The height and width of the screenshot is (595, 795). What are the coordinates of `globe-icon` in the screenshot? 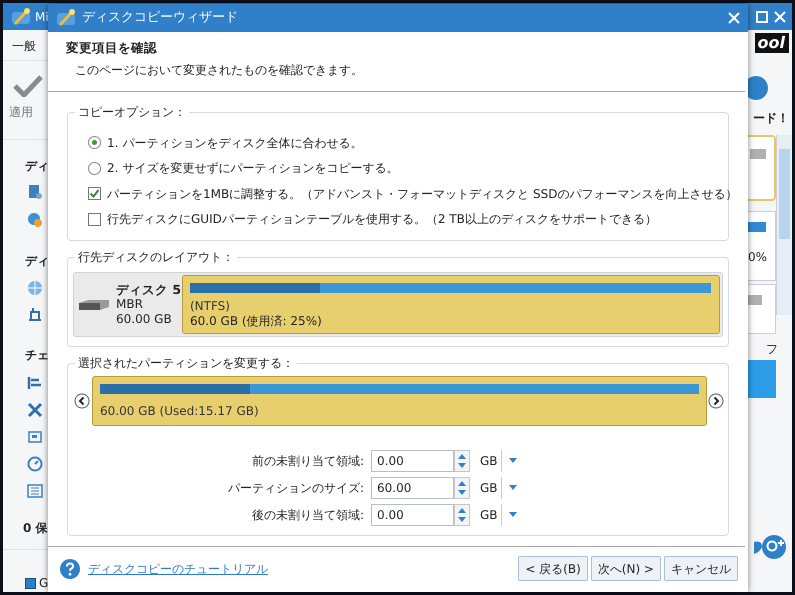 It's located at (35, 288).